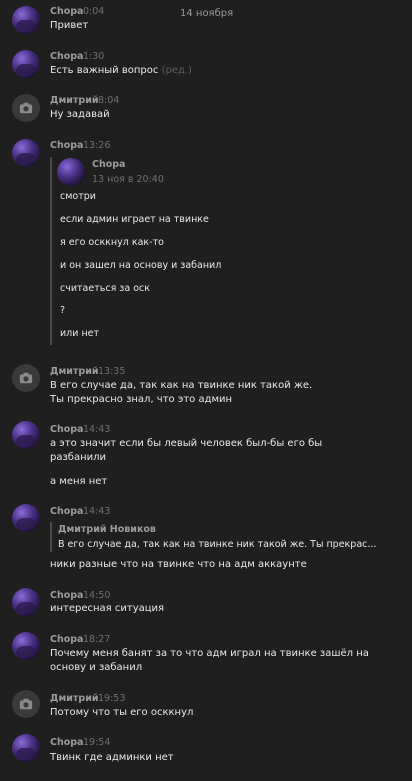 The image size is (412, 781). I want to click on message-time: 0:04, so click(94, 11).